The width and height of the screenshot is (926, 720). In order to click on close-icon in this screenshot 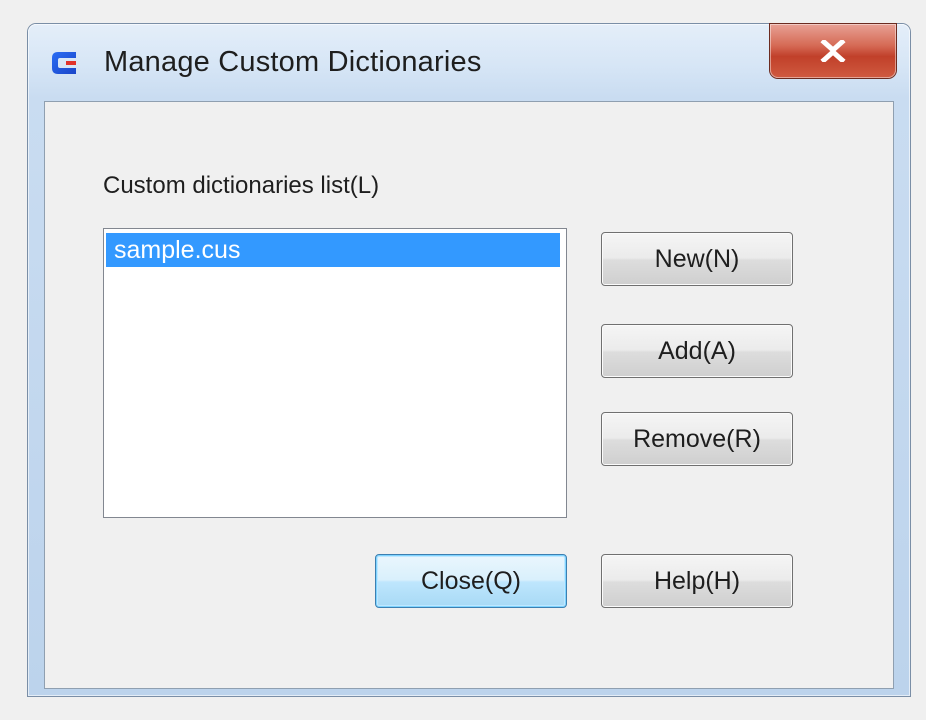, I will do `click(833, 51)`.